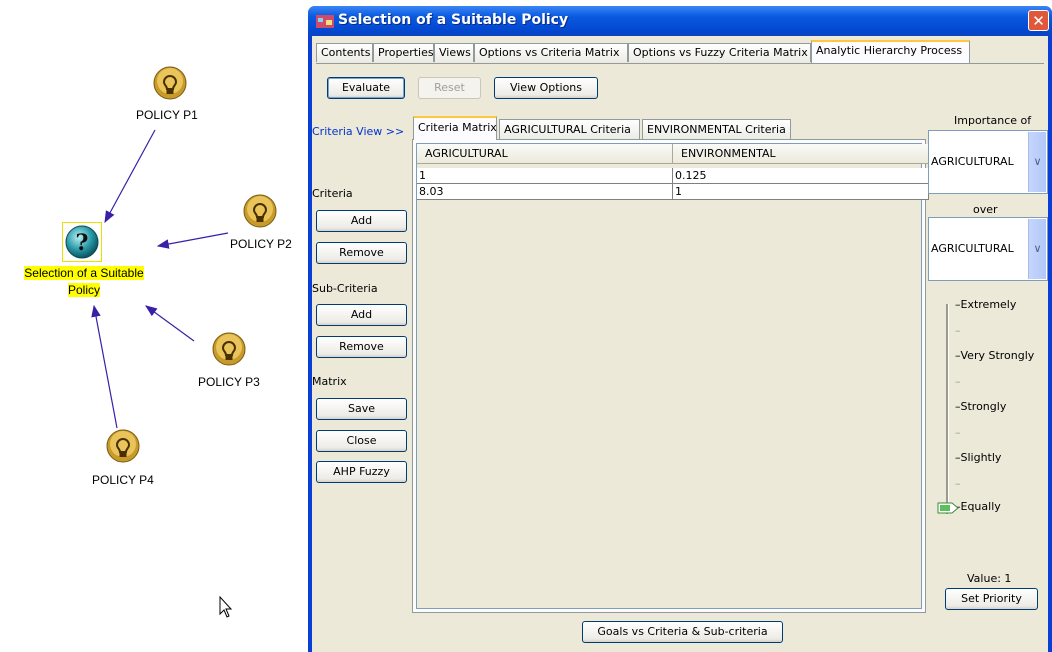 Image resolution: width=1052 pixels, height=652 pixels. What do you see at coordinates (993, 120) in the screenshot?
I see `importance-of-label: Importance of` at bounding box center [993, 120].